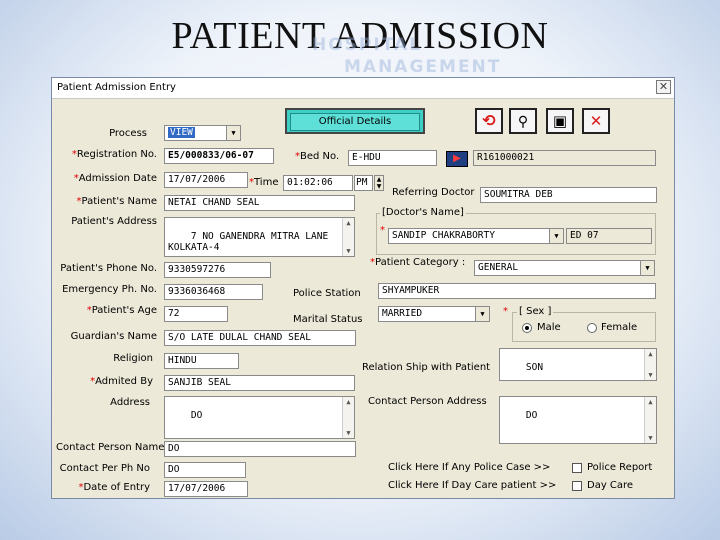 The image size is (720, 540). I want to click on address-field: DO ▲ ▼, so click(259, 417).